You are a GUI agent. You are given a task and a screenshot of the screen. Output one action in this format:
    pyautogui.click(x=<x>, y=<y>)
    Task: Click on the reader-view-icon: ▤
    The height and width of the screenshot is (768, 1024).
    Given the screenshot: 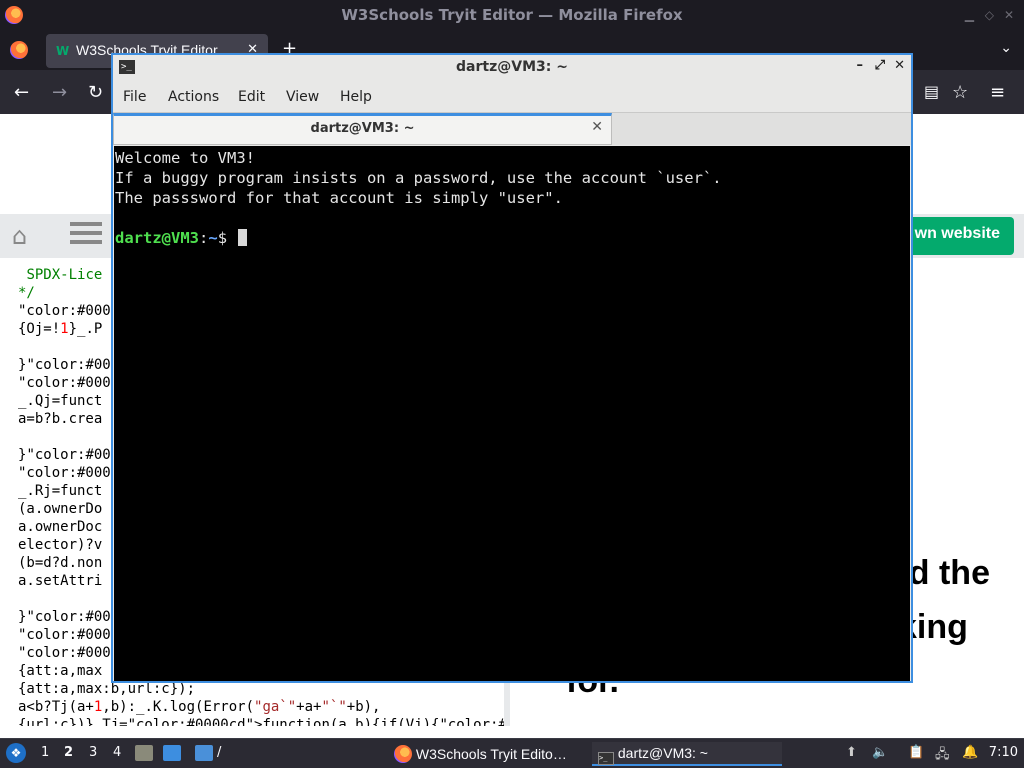 What is the action you would take?
    pyautogui.click(x=931, y=91)
    